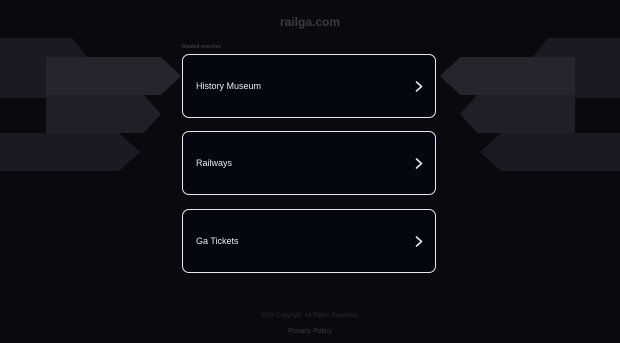 The image size is (620, 343). Describe the element at coordinates (310, 316) in the screenshot. I see `footer-copyright: 2024 Copyright. All Rights Reserved.` at that location.